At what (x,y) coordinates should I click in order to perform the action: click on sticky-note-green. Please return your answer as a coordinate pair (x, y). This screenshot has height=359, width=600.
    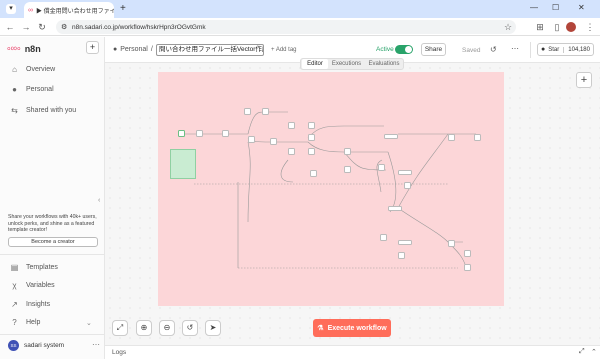
    Looking at the image, I should click on (183, 164).